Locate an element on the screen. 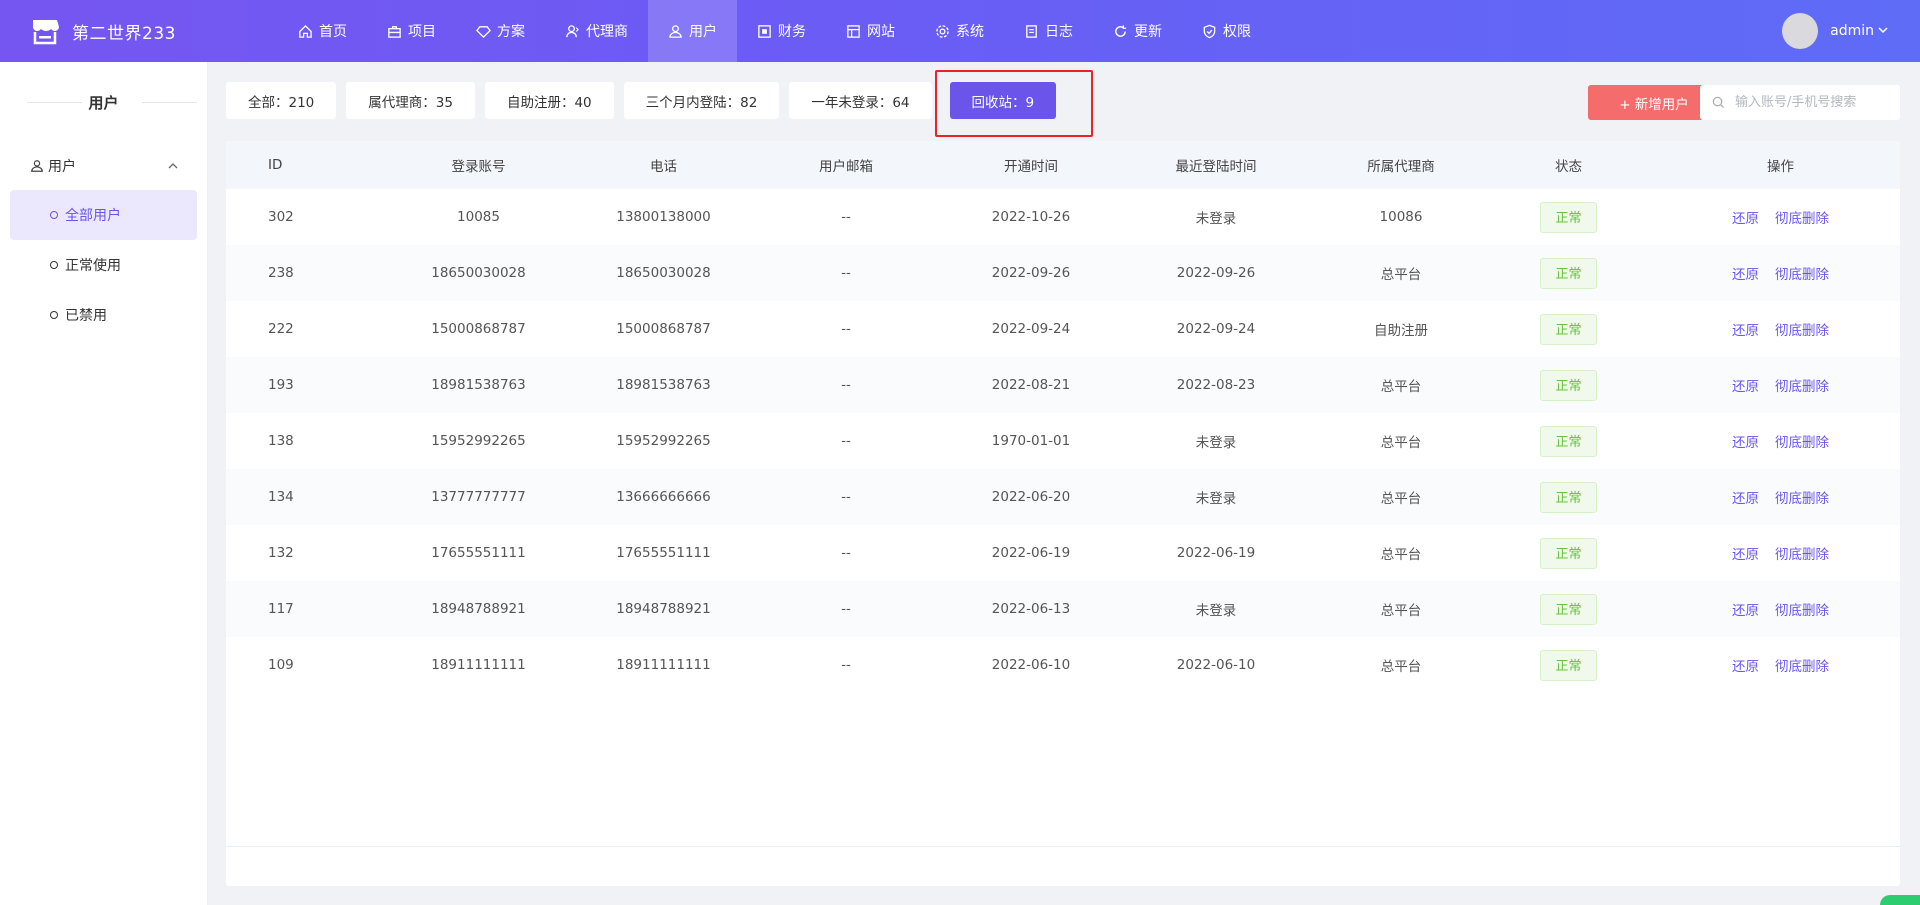 The width and height of the screenshot is (1920, 905). cell-id: 222 is located at coordinates (281, 329).